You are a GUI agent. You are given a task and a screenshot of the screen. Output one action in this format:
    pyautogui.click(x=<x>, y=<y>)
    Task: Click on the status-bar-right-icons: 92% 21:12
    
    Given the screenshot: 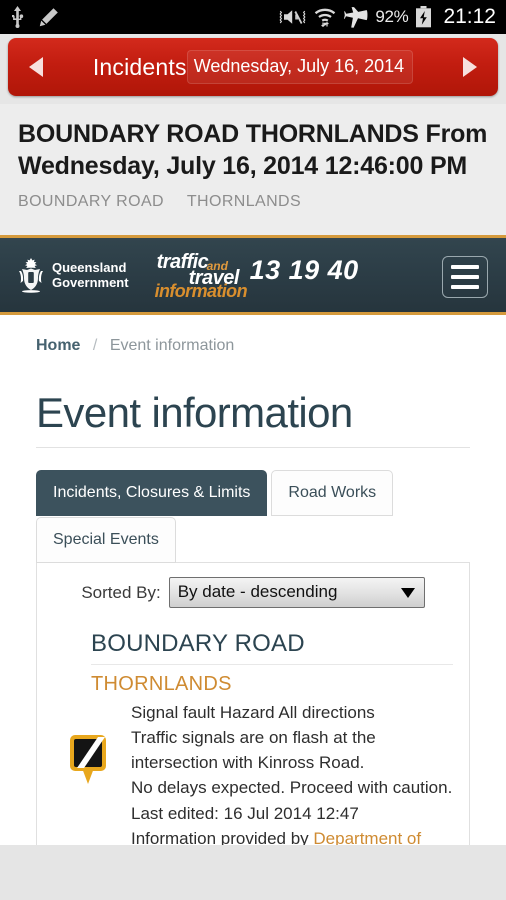 What is the action you would take?
    pyautogui.click(x=387, y=17)
    